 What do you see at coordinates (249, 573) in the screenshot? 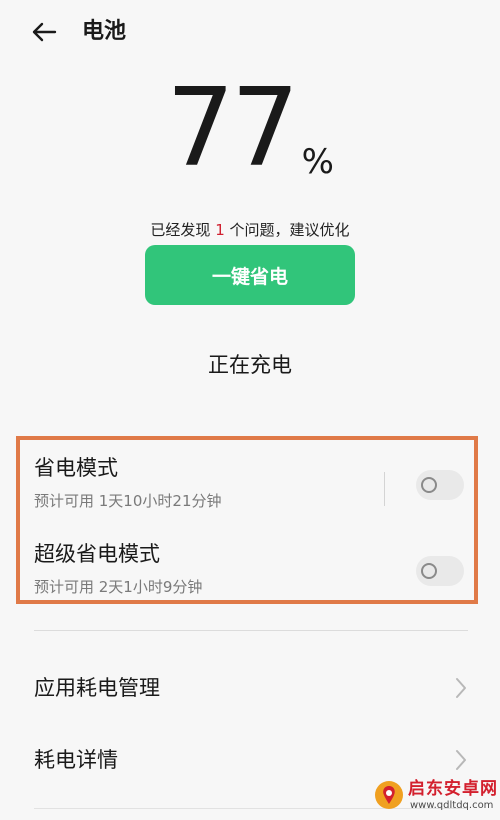
I see `super-power-saving-mode-row: 超级省电模式 预计可用 2天1小时9分钟` at bounding box center [249, 573].